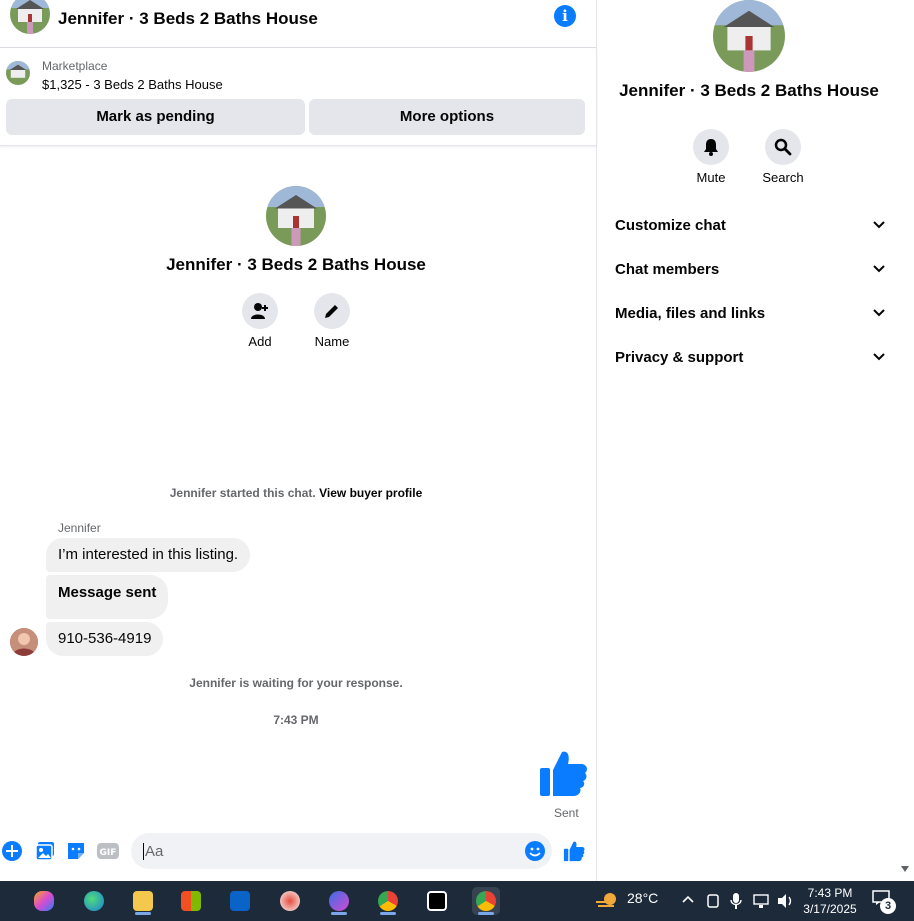 This screenshot has height=921, width=914. What do you see at coordinates (155, 117) in the screenshot?
I see `mark-pending-button: Mark as pending` at bounding box center [155, 117].